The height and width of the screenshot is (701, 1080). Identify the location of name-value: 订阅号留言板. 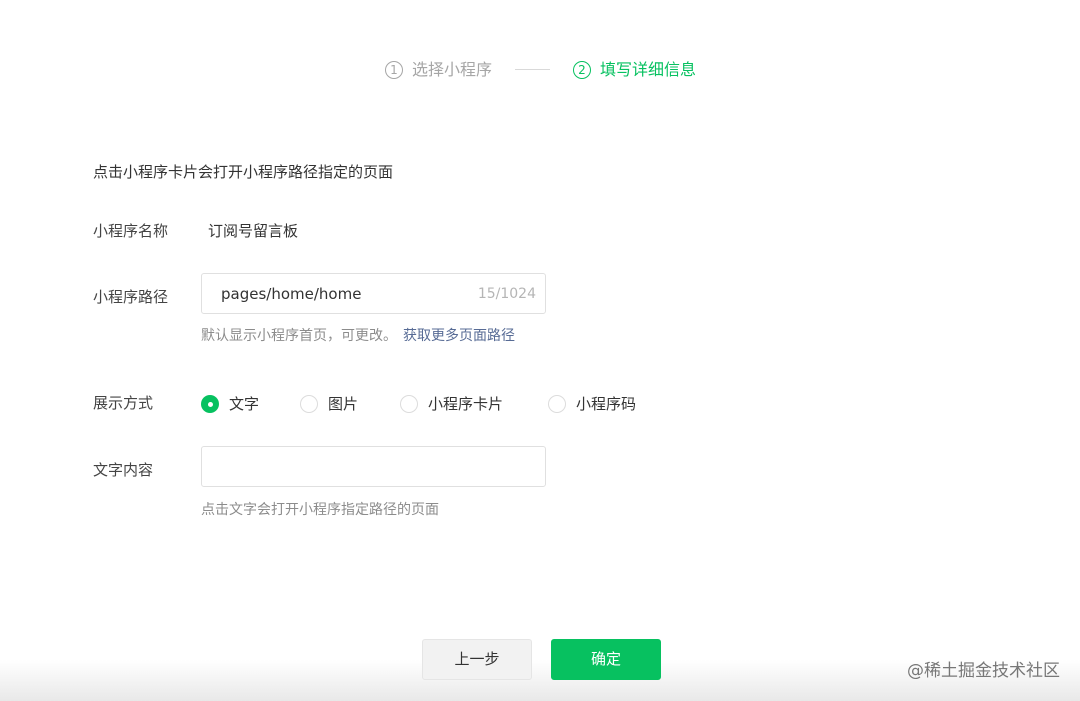
(253, 231).